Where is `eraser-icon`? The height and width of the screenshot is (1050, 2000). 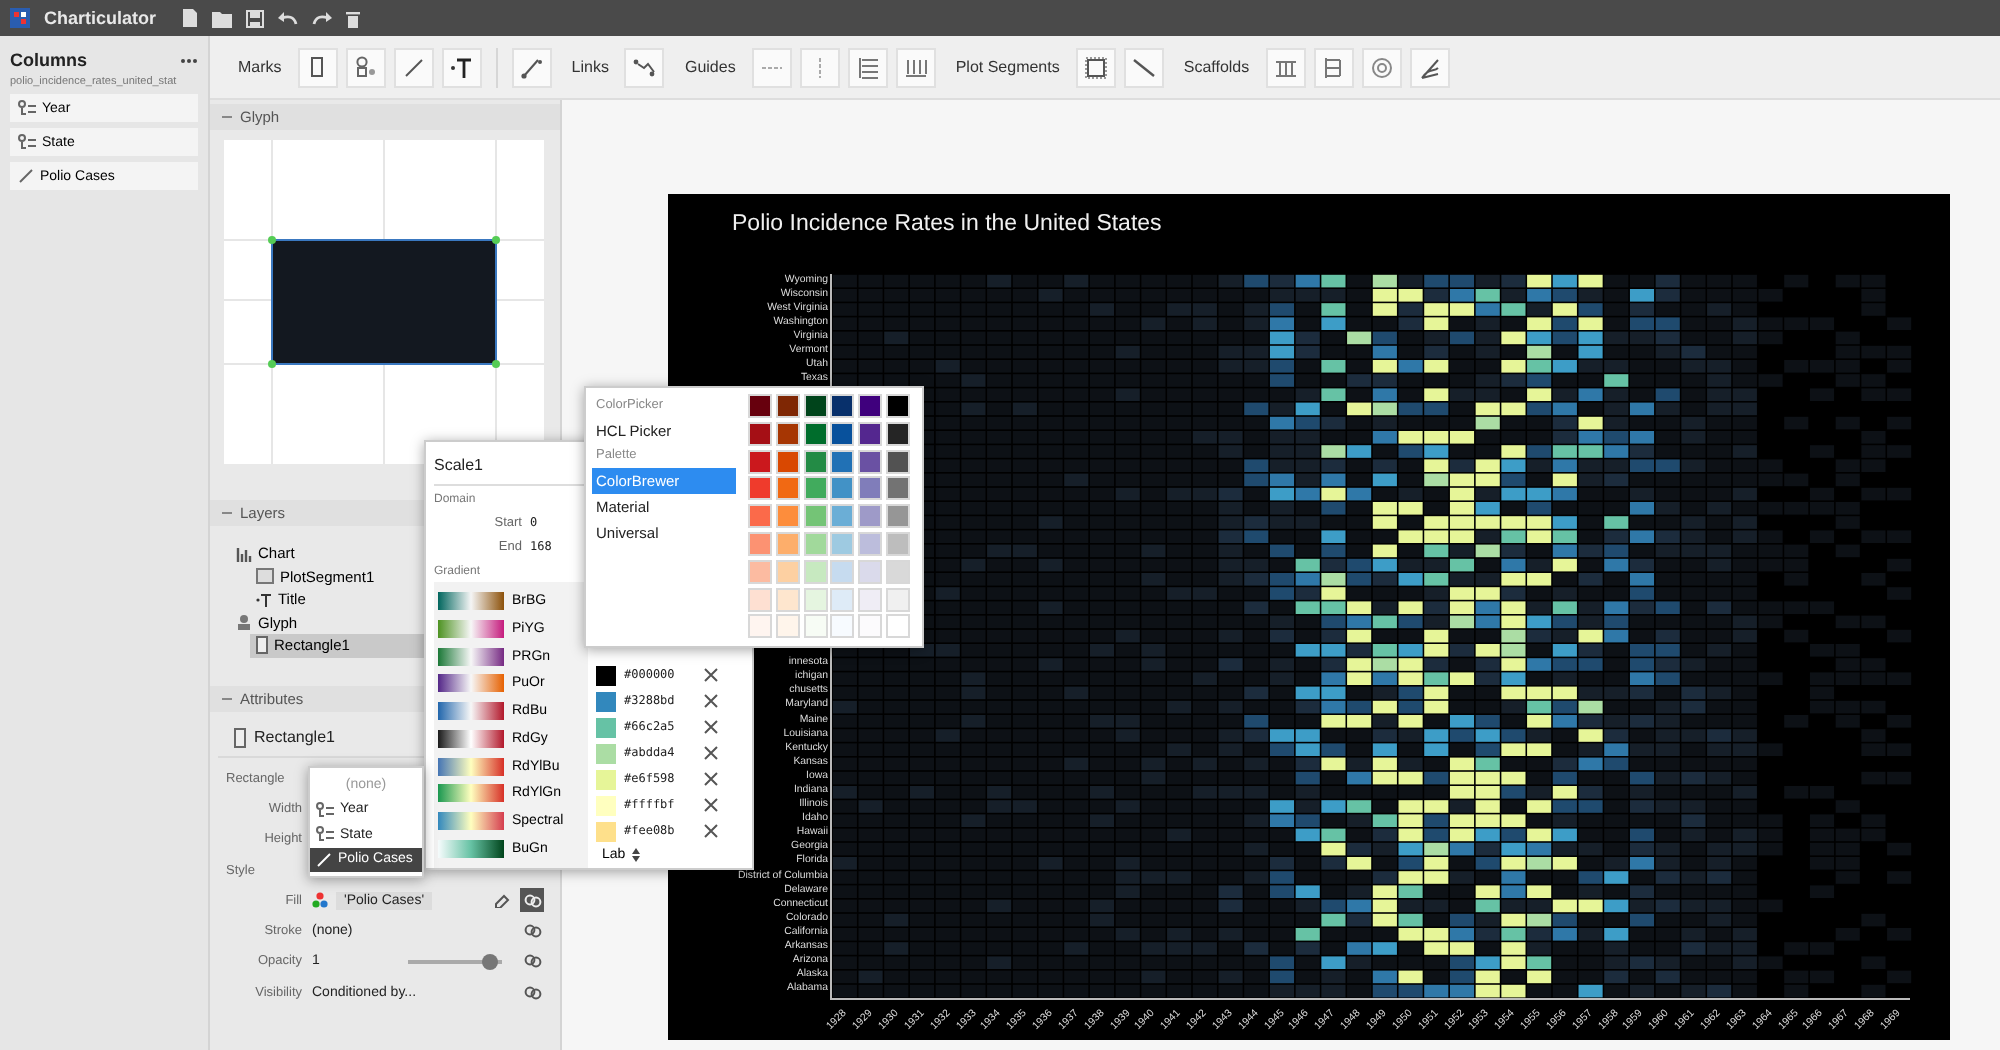
eraser-icon is located at coordinates (502, 900).